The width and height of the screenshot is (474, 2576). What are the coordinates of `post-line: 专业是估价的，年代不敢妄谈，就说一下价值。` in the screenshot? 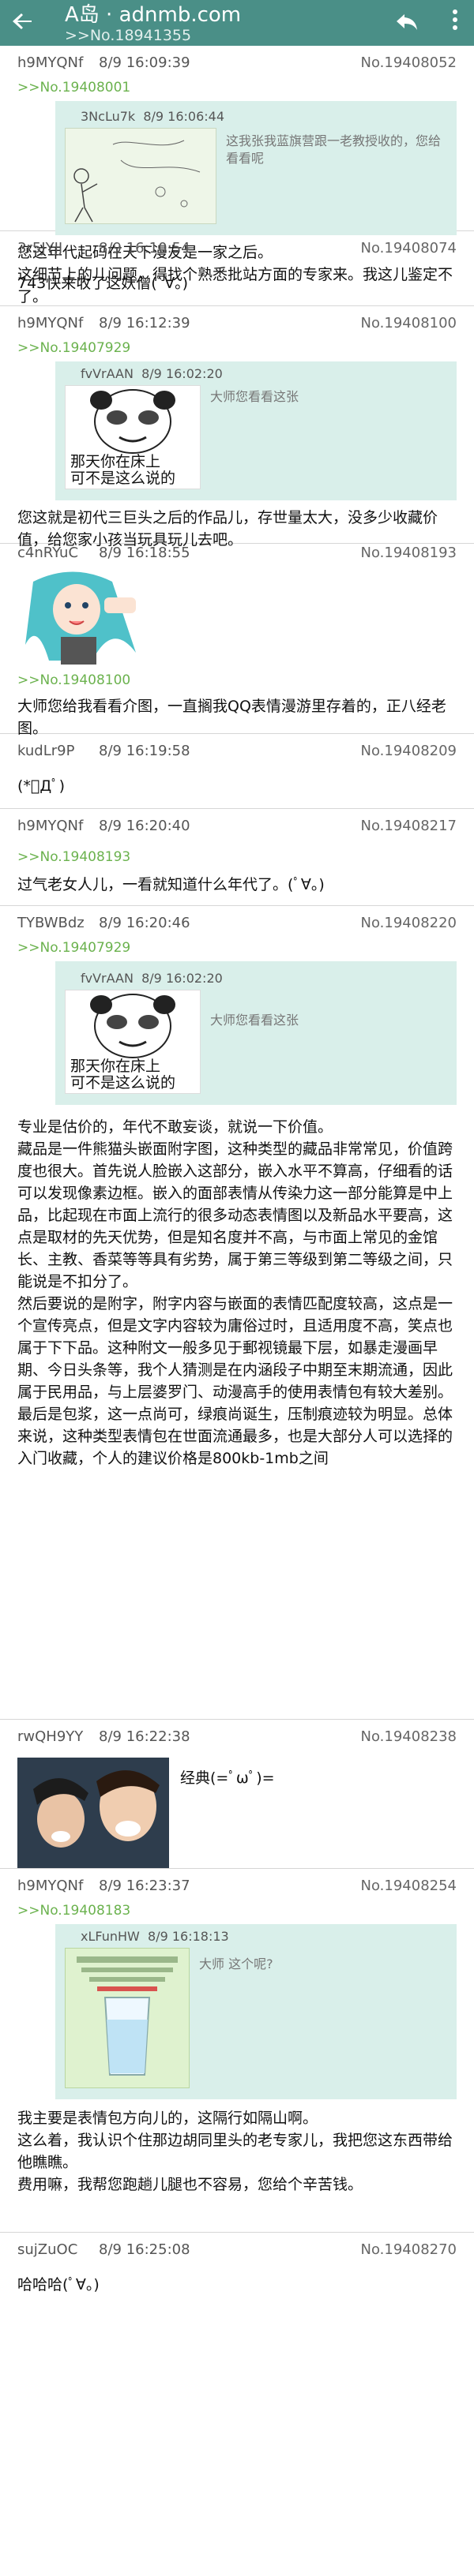 It's located at (175, 1127).